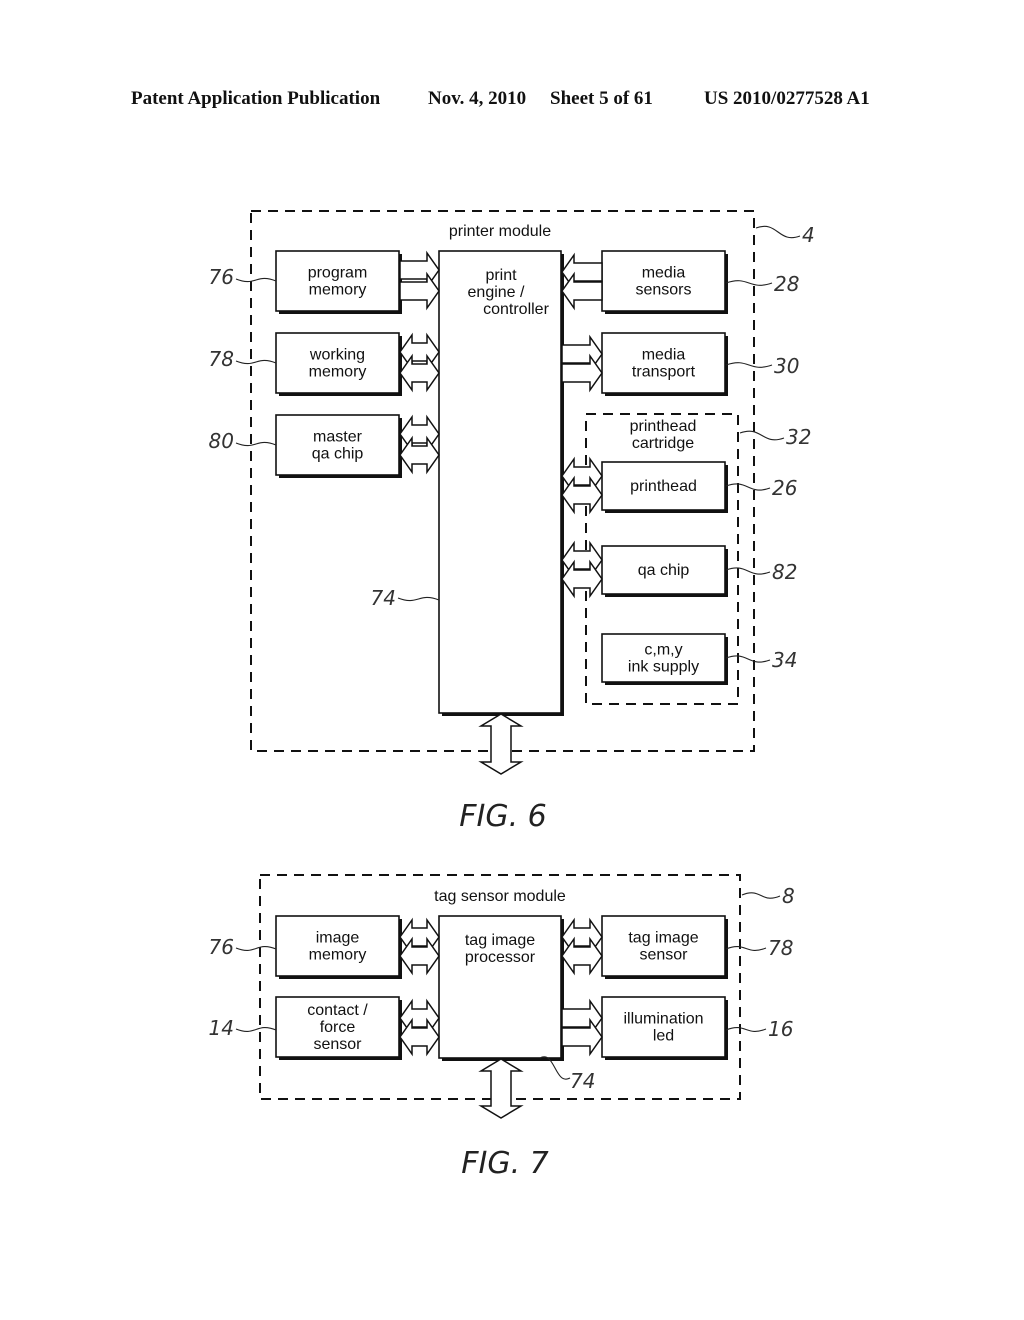  What do you see at coordinates (221, 277) in the screenshot?
I see `program-memory-ref-ref: 76` at bounding box center [221, 277].